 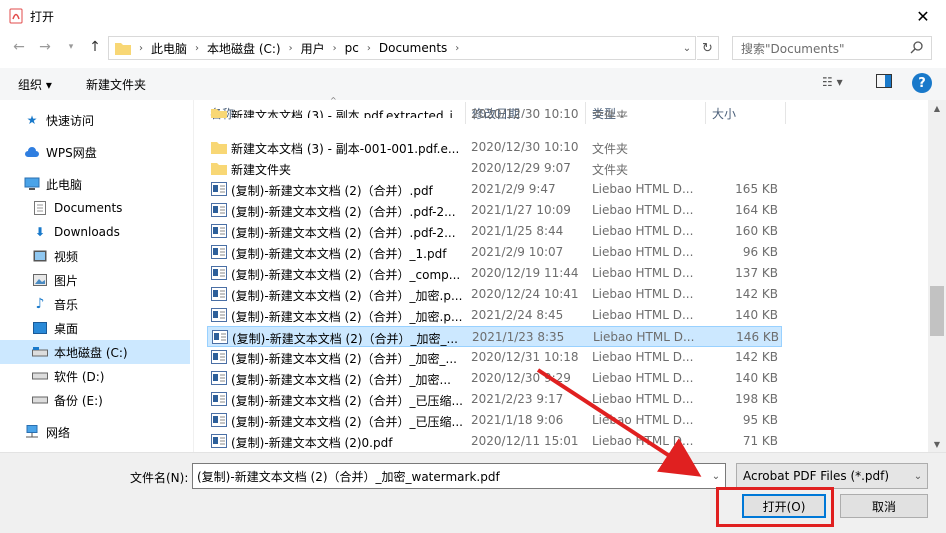 I want to click on file-row: 新建文件夹 2020/12/29 9:07 文件夹, so click(x=494, y=168).